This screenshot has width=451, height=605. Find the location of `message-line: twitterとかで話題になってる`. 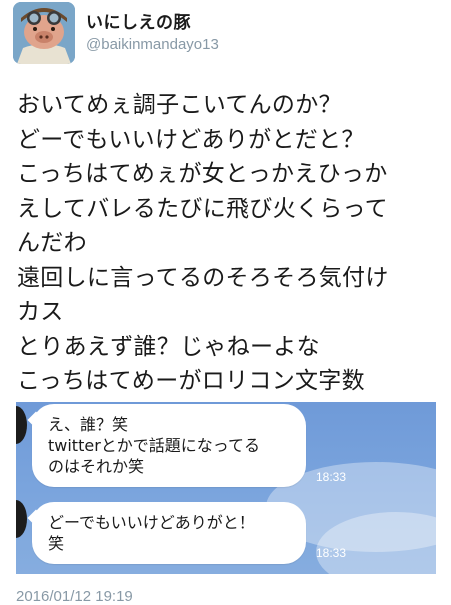

message-line: twitterとかで話題になってる is located at coordinates (154, 445).